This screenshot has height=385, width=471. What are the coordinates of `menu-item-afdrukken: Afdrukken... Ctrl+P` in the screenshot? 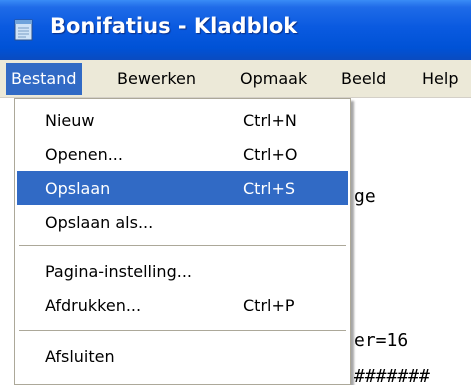 It's located at (182, 305).